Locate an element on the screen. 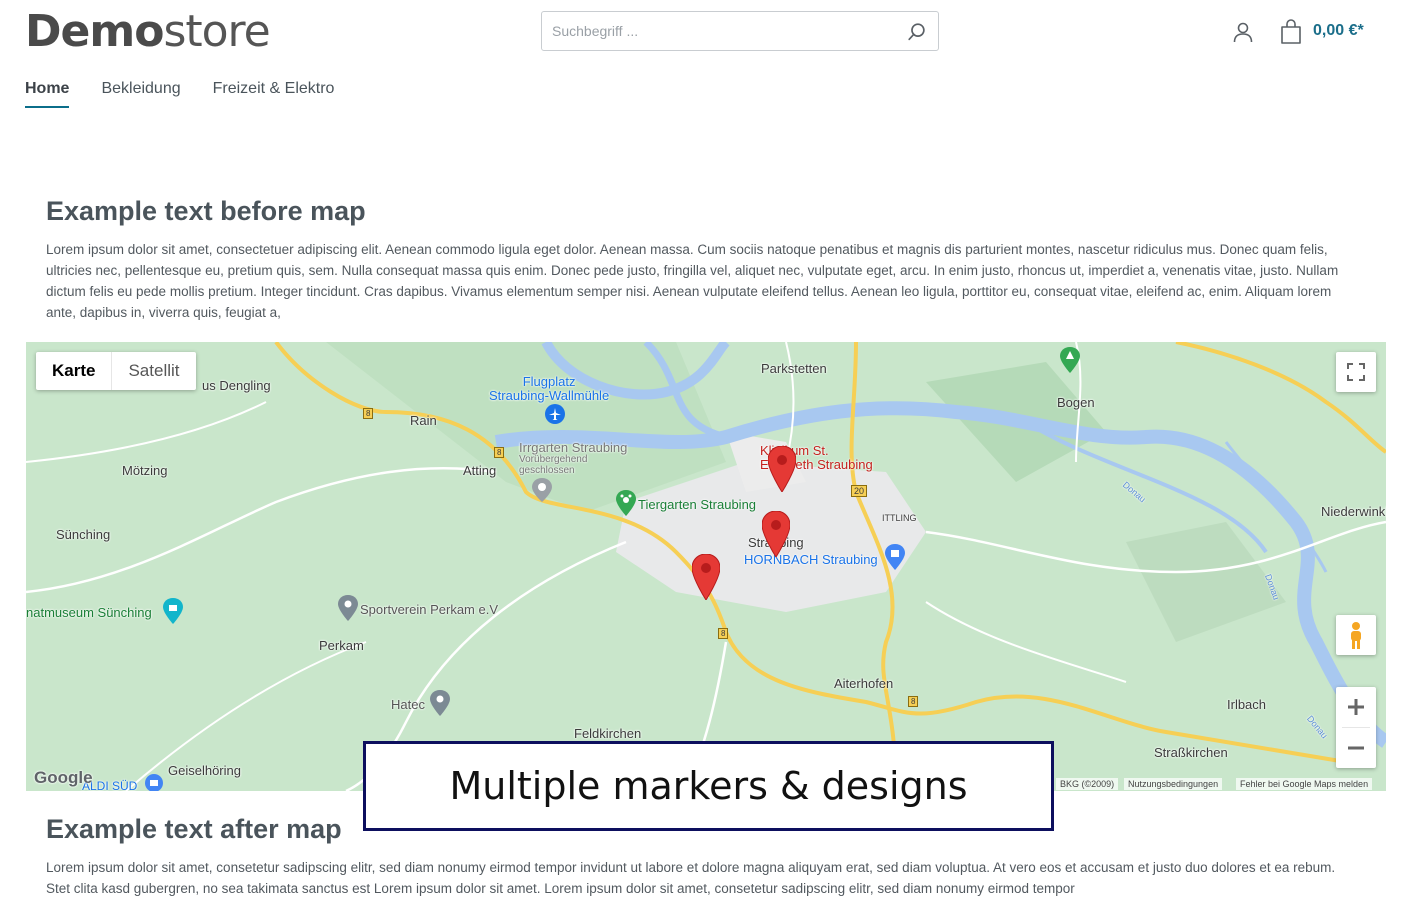 This screenshot has width=1419, height=902. nav-item-home: Home is located at coordinates (47, 94).